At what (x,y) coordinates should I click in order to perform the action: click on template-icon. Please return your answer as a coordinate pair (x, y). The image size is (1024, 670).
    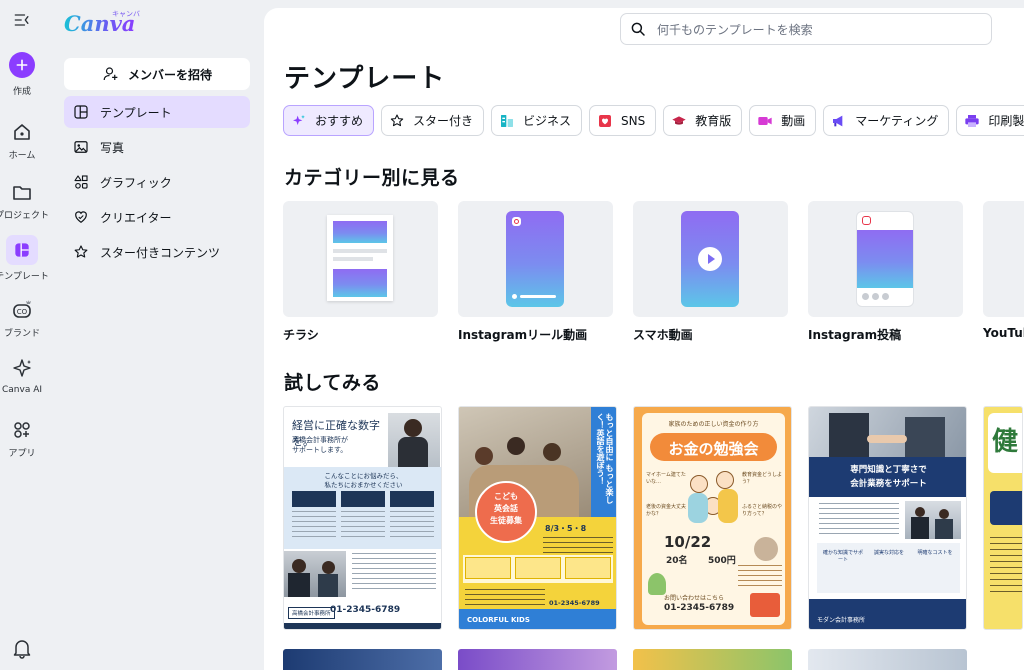
    Looking at the image, I should click on (22, 250).